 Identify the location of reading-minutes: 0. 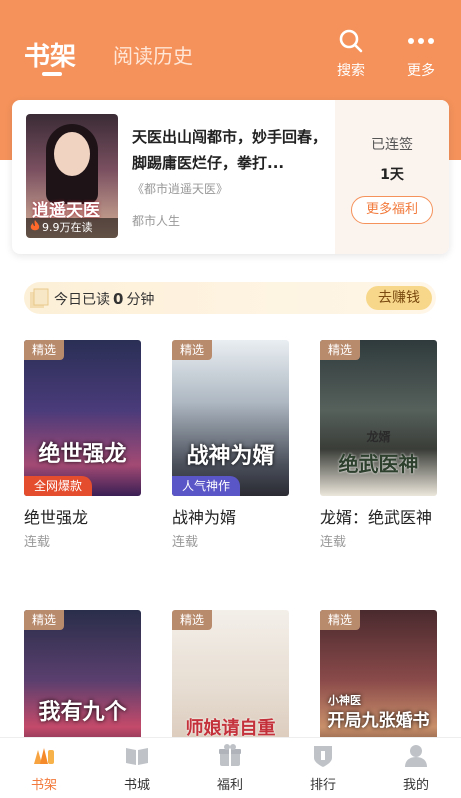
(118, 299).